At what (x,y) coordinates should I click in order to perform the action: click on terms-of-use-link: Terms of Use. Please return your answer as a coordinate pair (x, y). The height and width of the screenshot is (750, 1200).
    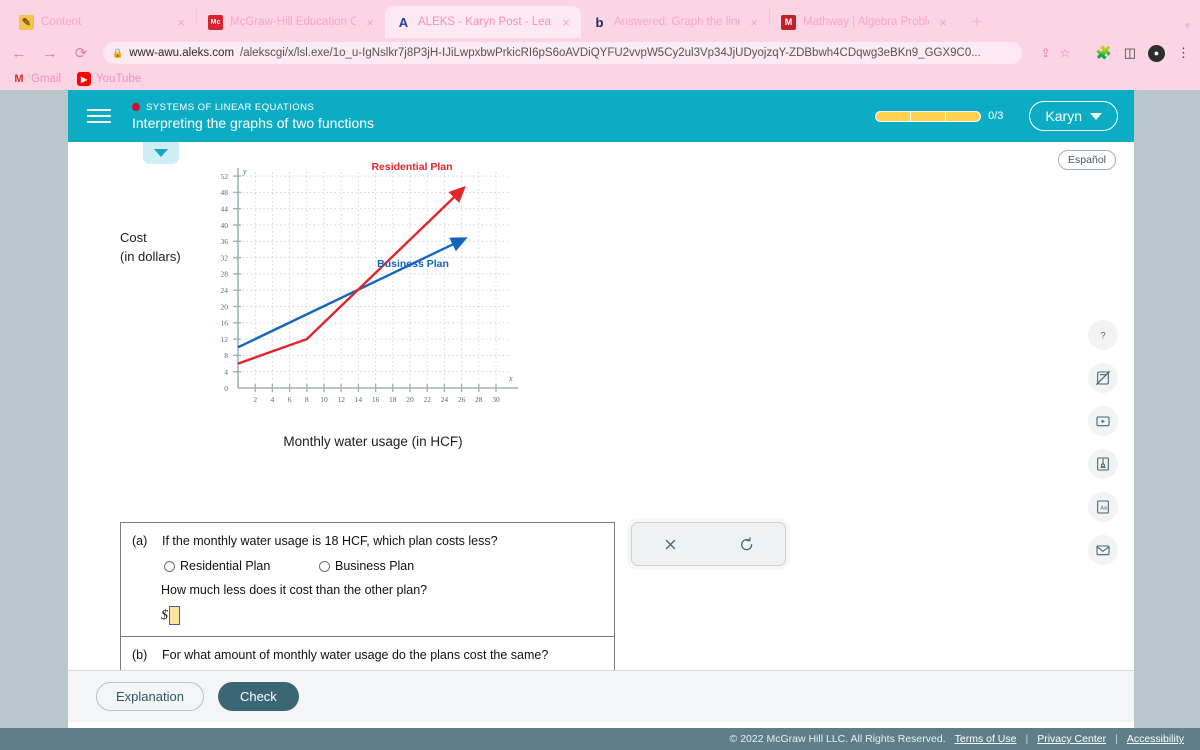
    Looking at the image, I should click on (986, 739).